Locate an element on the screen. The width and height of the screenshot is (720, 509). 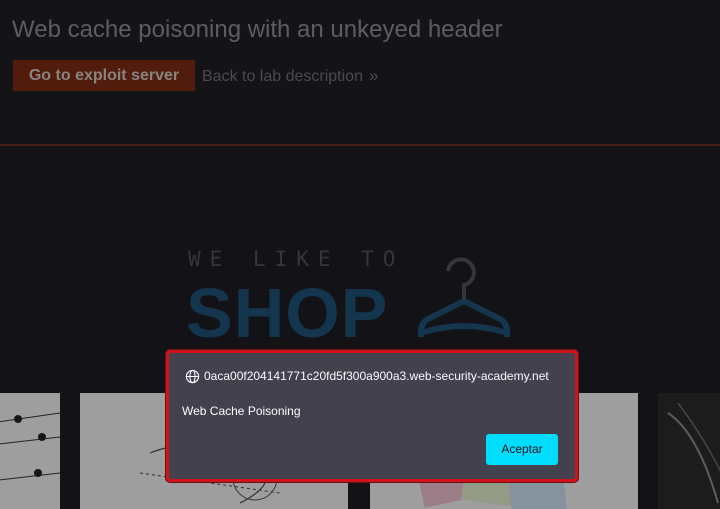
dialog-message: Web Cache Poisoning is located at coordinates (241, 411).